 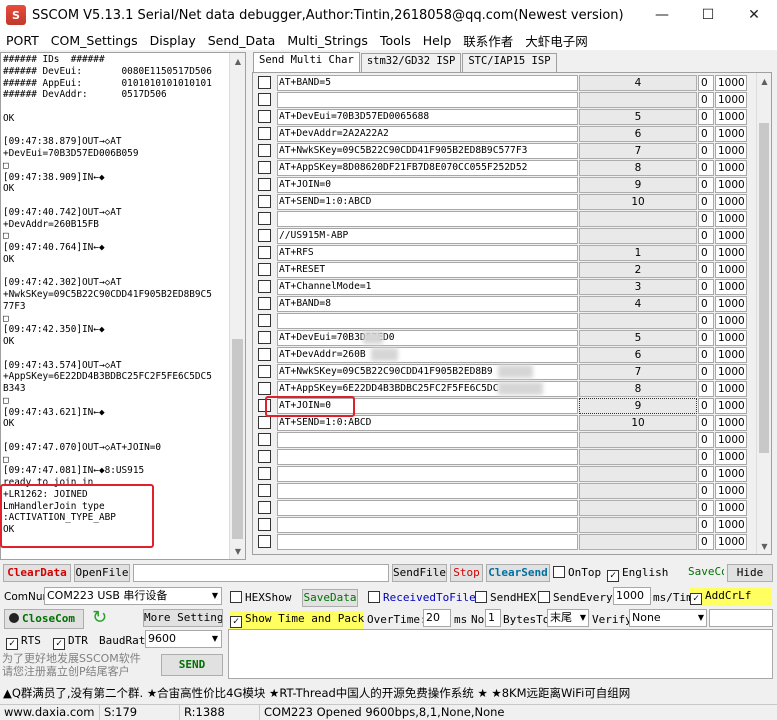 What do you see at coordinates (638, 406) in the screenshot?
I see `row-send-button: 9` at bounding box center [638, 406].